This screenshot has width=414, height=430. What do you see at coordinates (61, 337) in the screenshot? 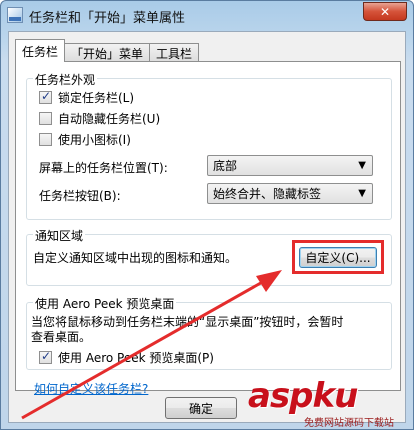
I see `aero-peek-description-line2: 查看桌面。` at bounding box center [61, 337].